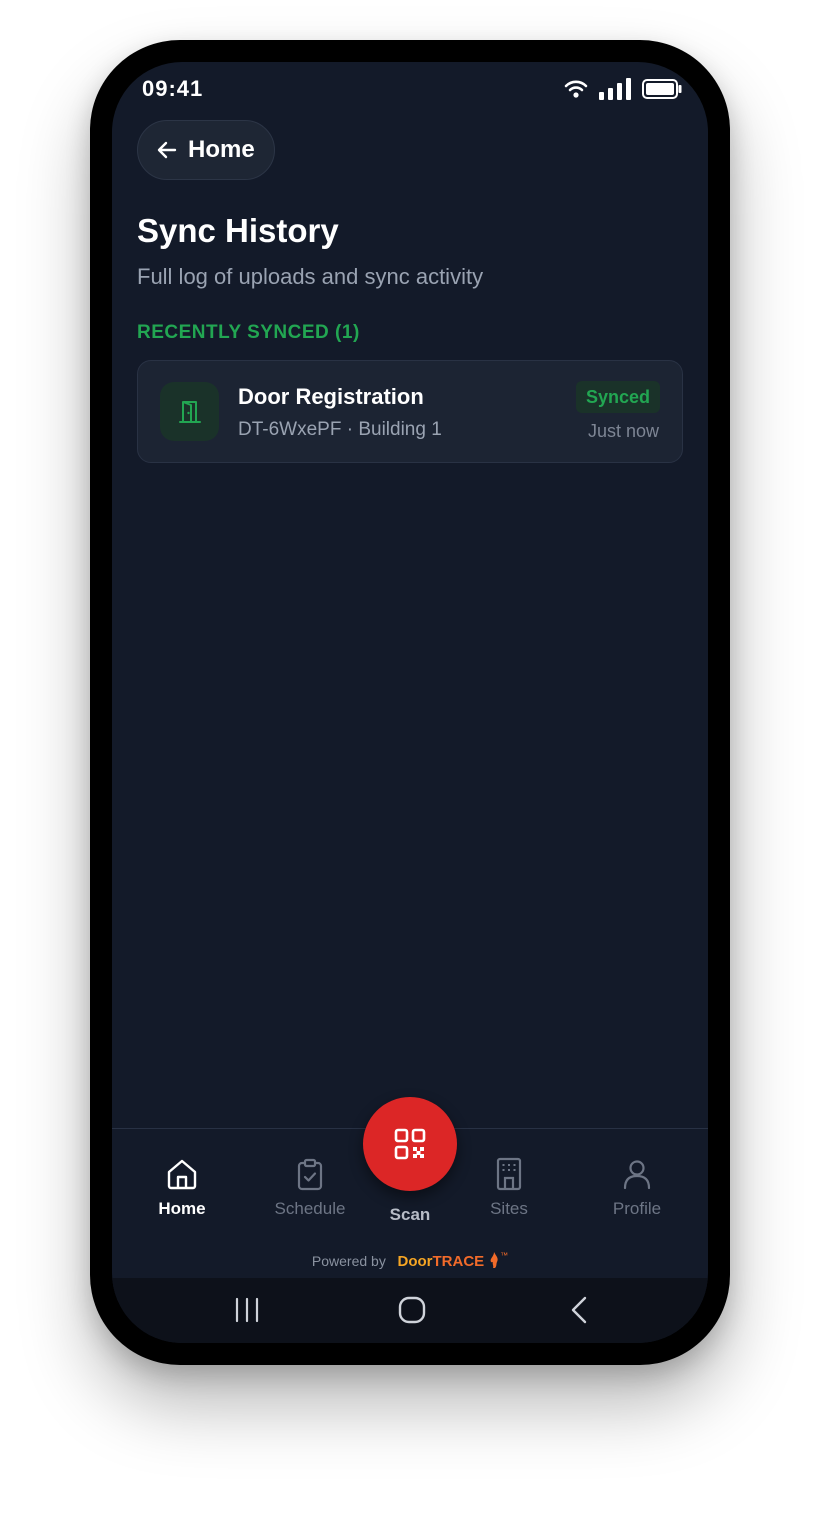 Image resolution: width=820 pixels, height=1525 pixels. What do you see at coordinates (662, 89) in the screenshot?
I see `battery-icon` at bounding box center [662, 89].